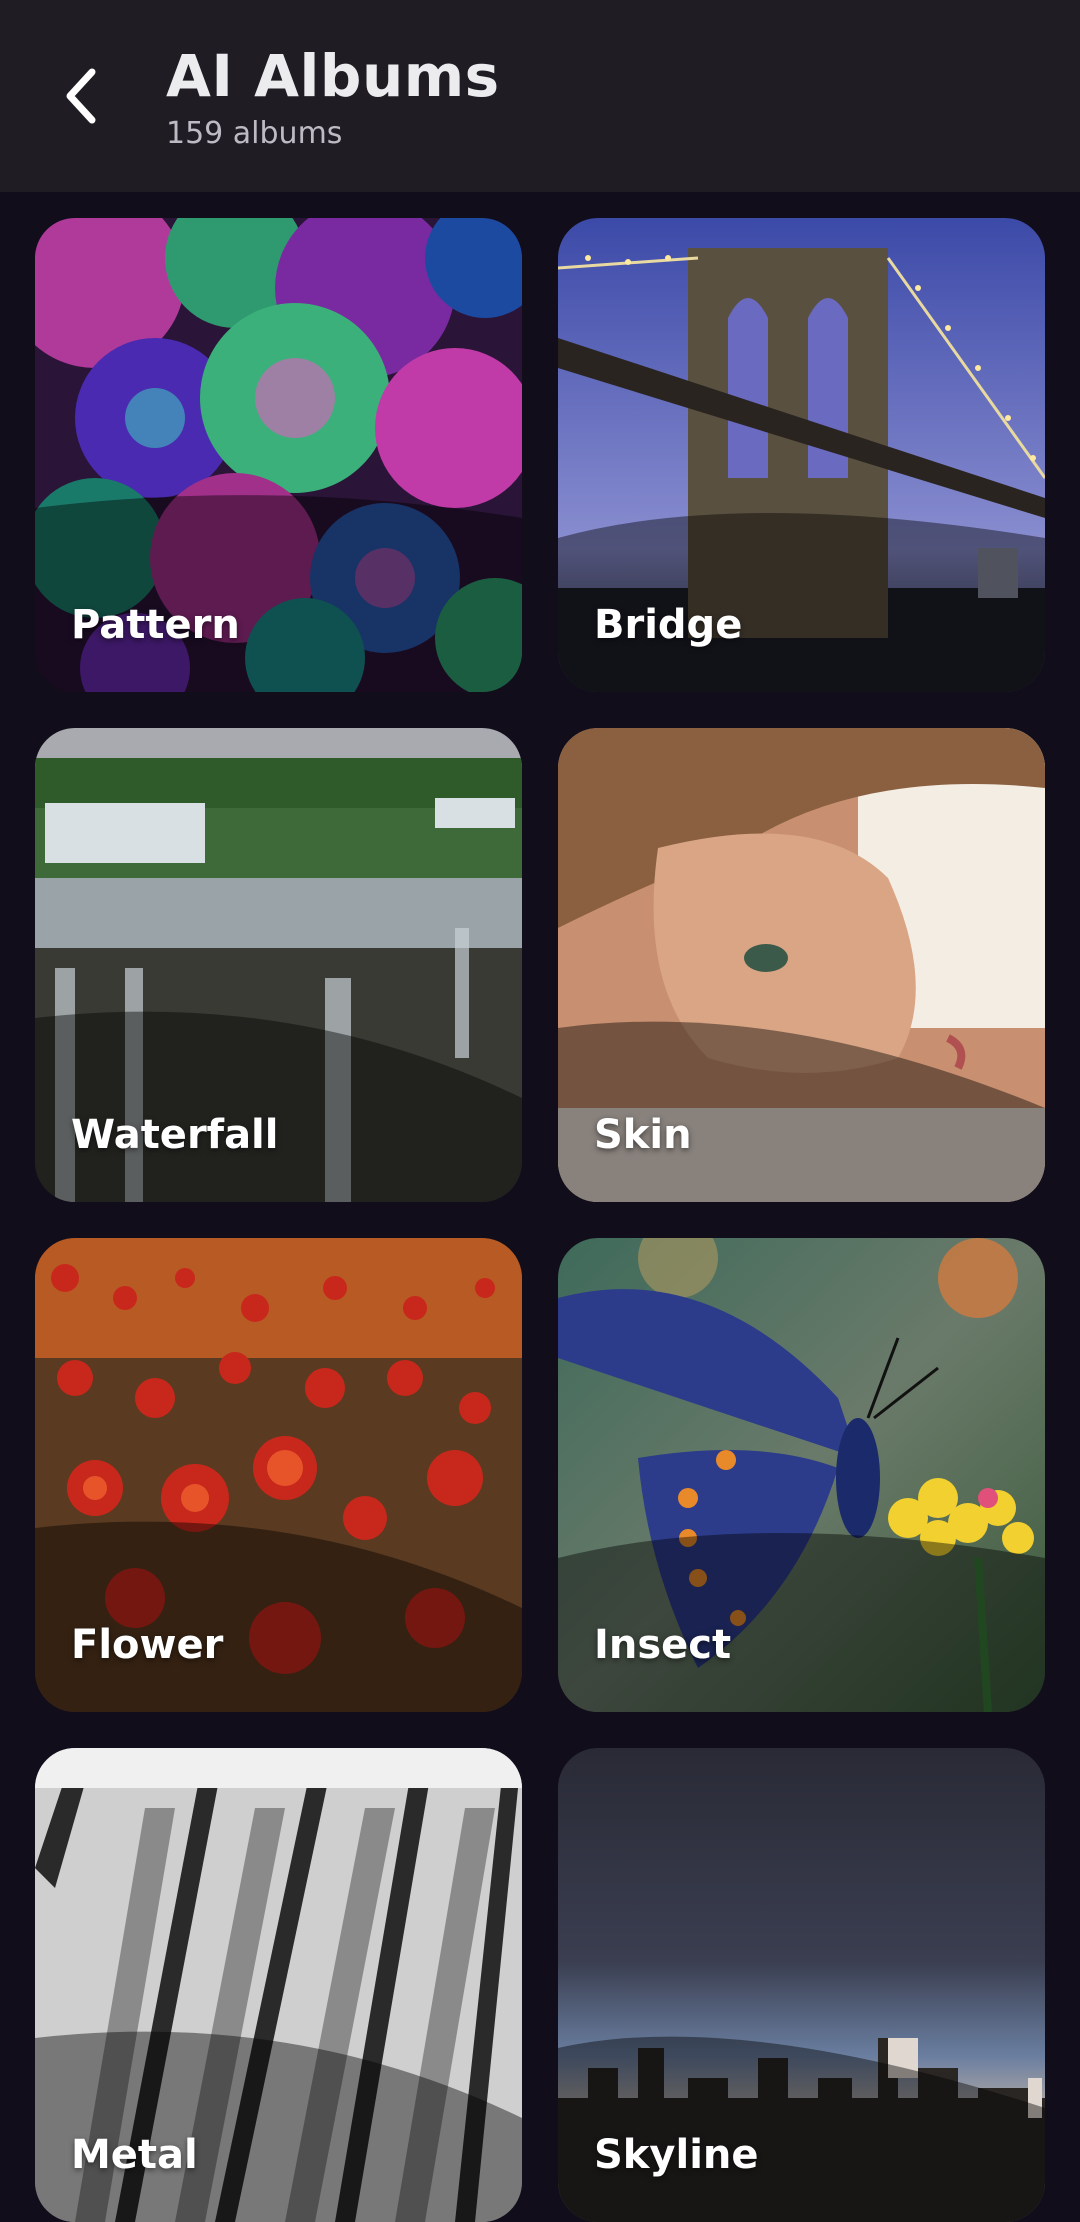 Image resolution: width=1080 pixels, height=2222 pixels. Describe the element at coordinates (540, 96) in the screenshot. I see `app-header: AI Albums 159 albums` at that location.